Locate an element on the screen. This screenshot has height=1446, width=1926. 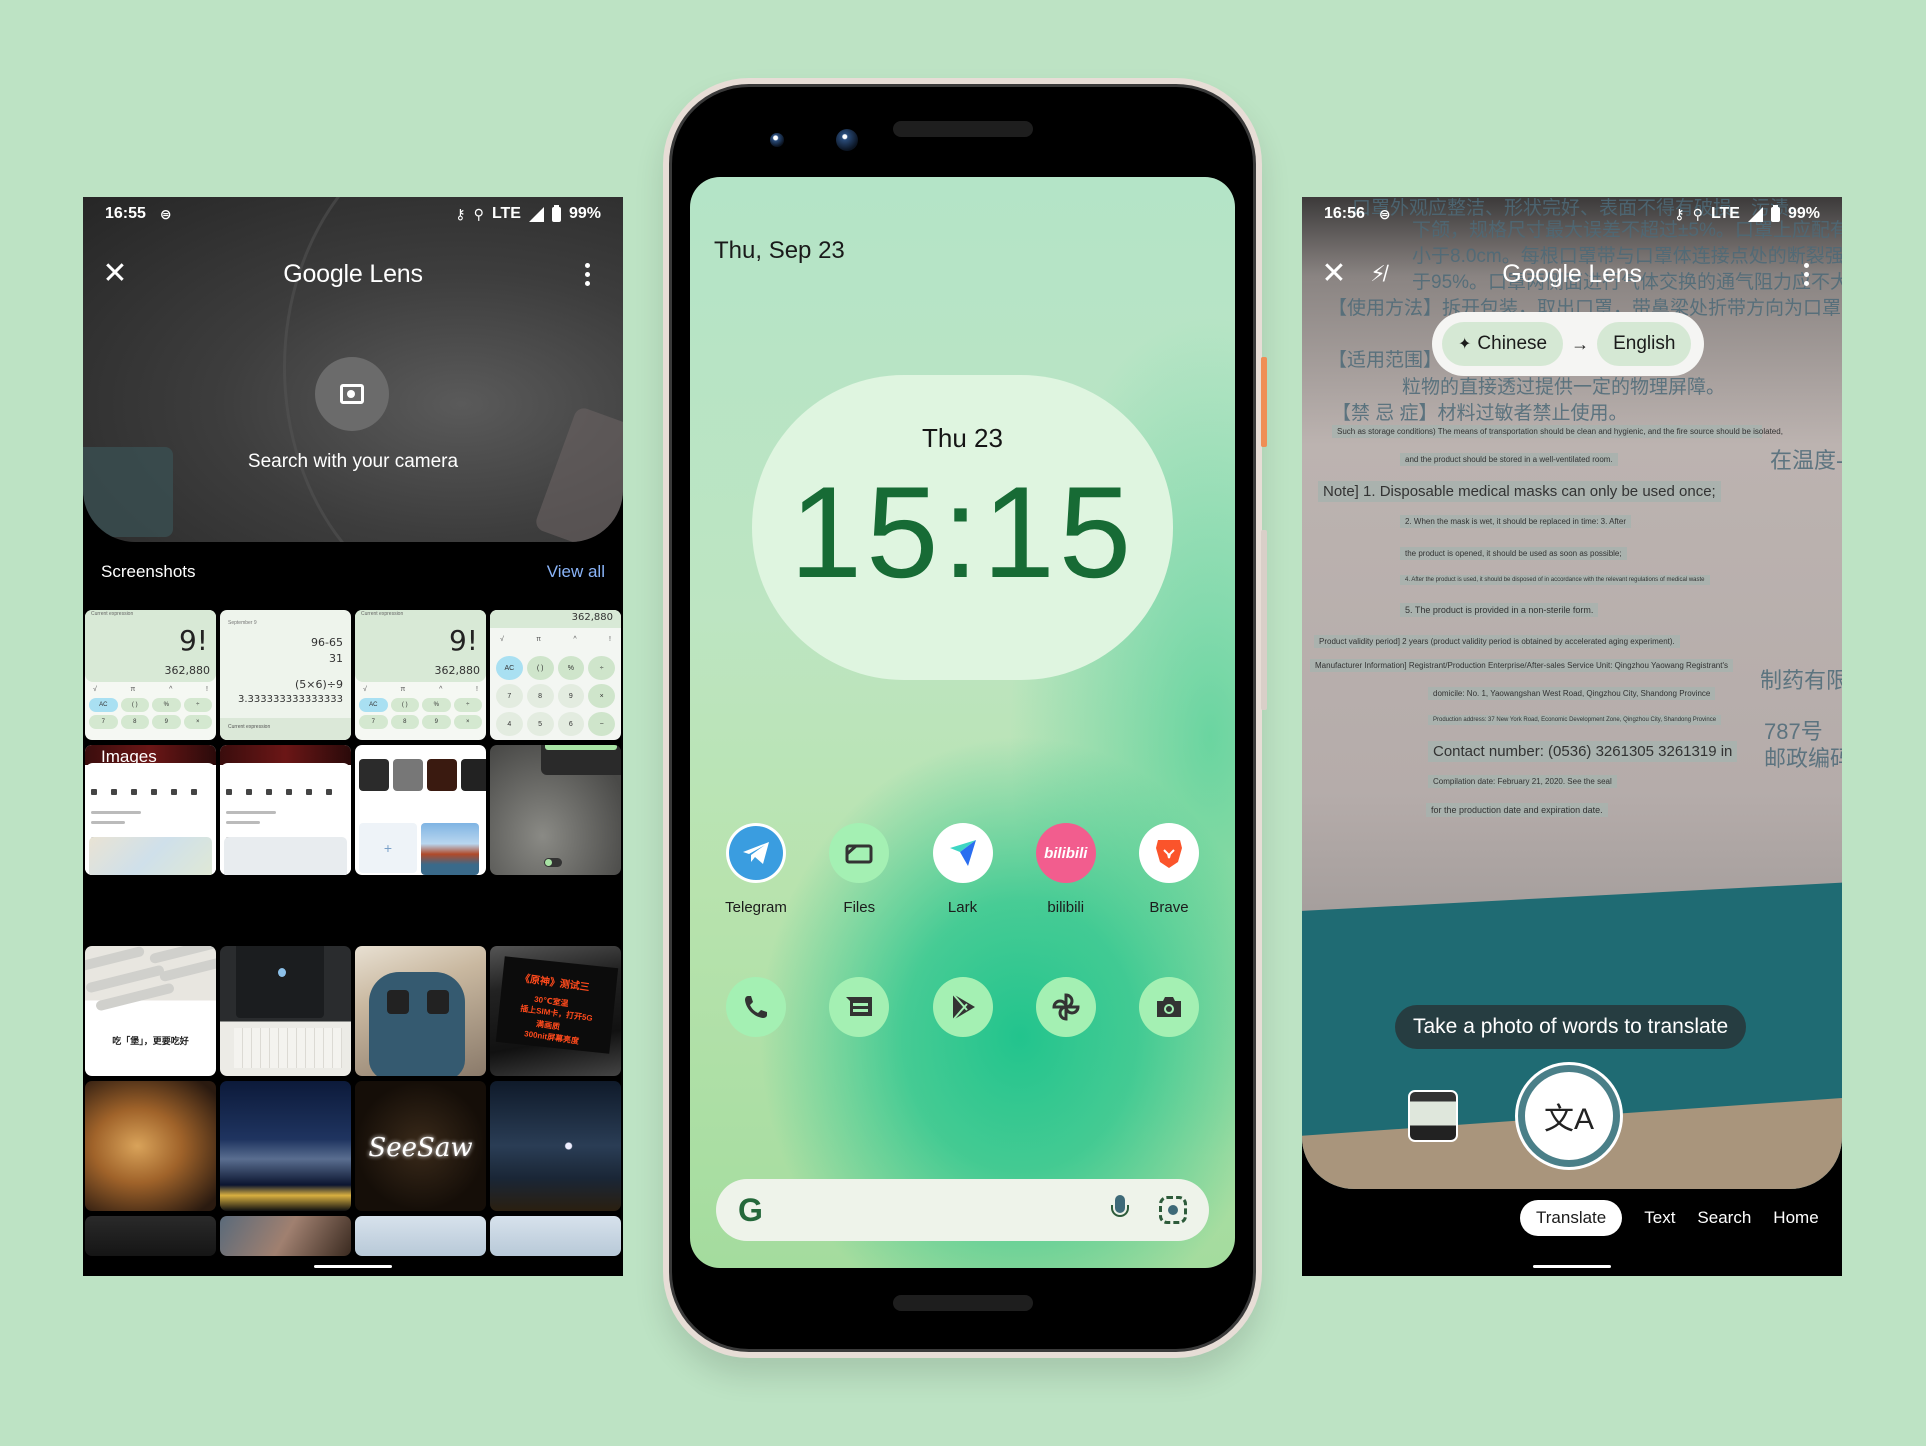
app-lark: Lark is located at coordinates (963, 869).